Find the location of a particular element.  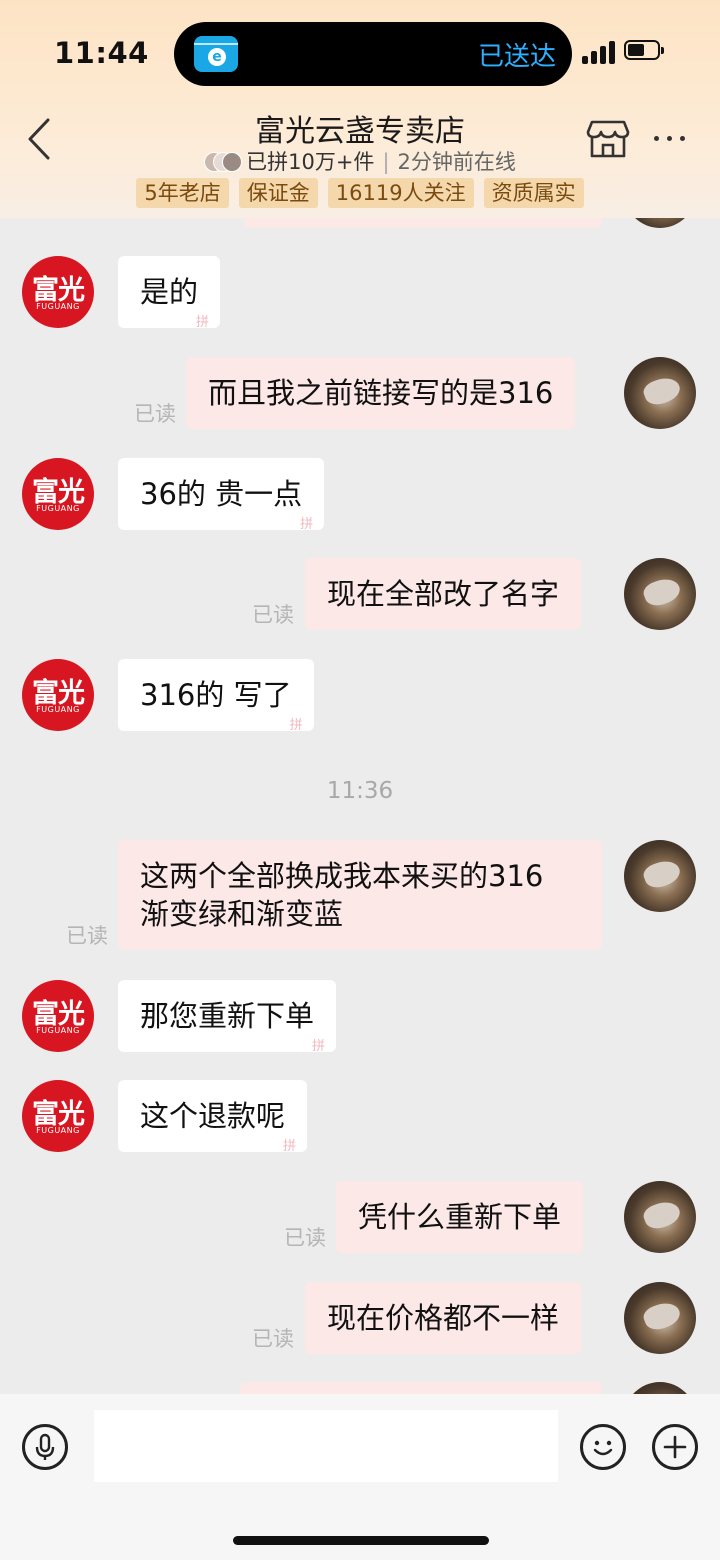

delivered-status: 已送达 is located at coordinates (516, 57).